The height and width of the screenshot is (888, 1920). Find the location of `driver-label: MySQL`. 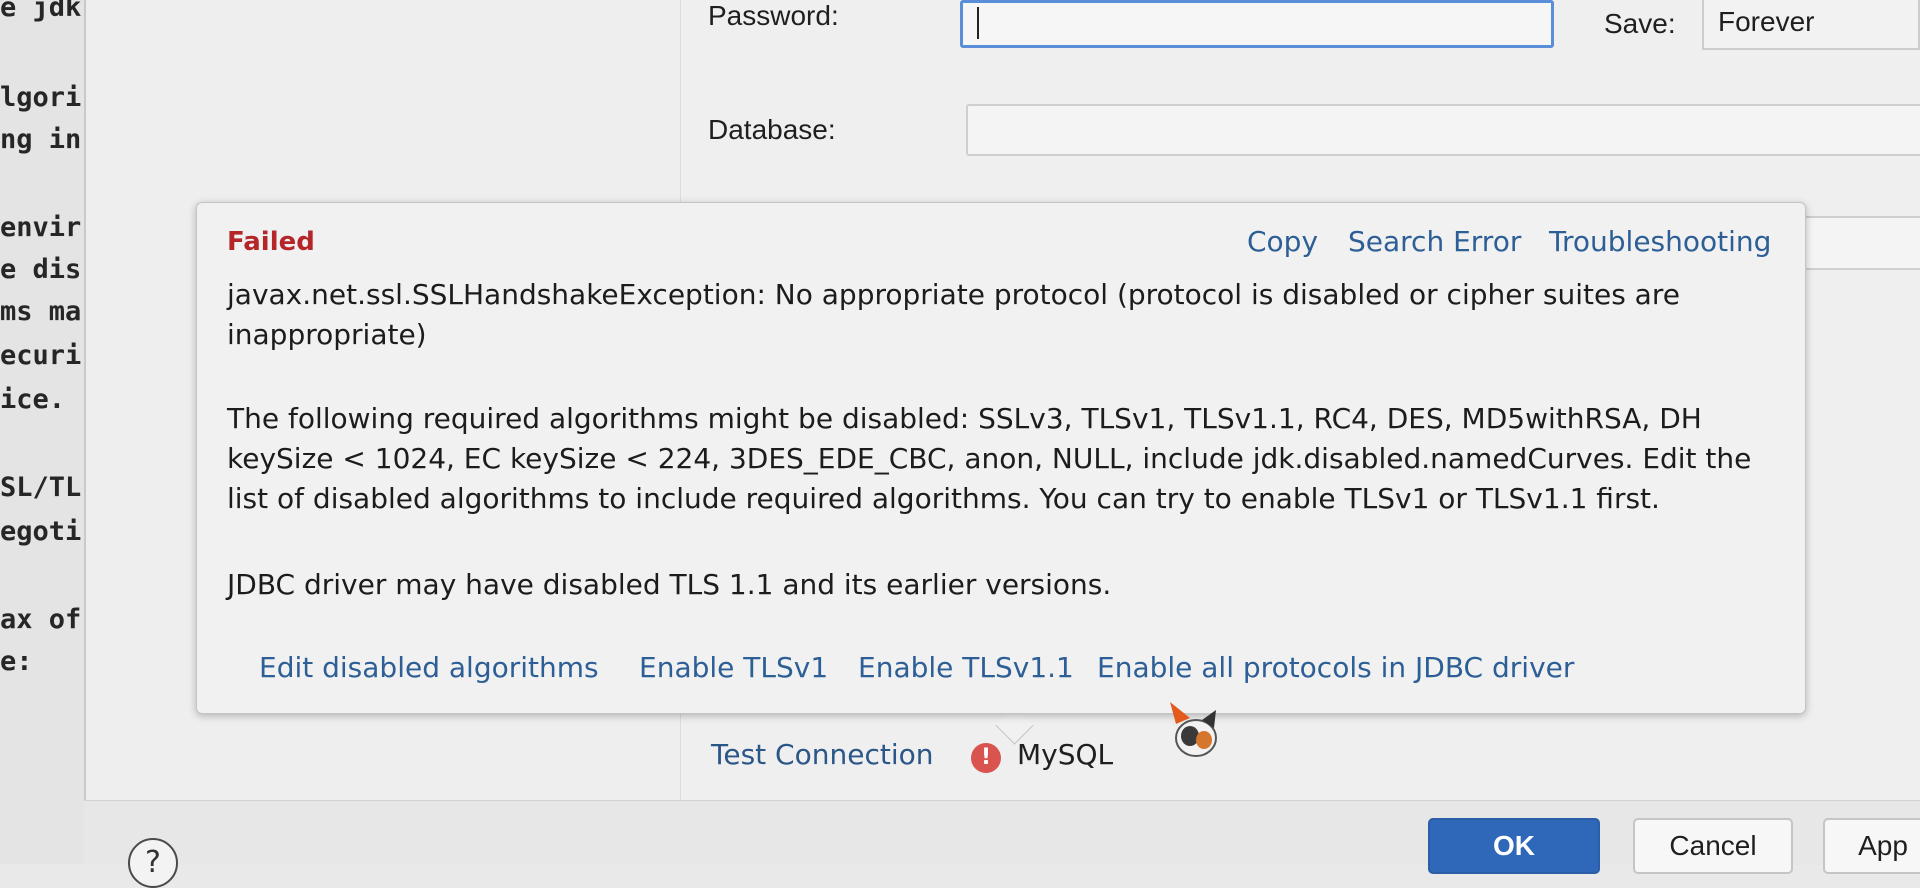

driver-label: MySQL is located at coordinates (1065, 754).